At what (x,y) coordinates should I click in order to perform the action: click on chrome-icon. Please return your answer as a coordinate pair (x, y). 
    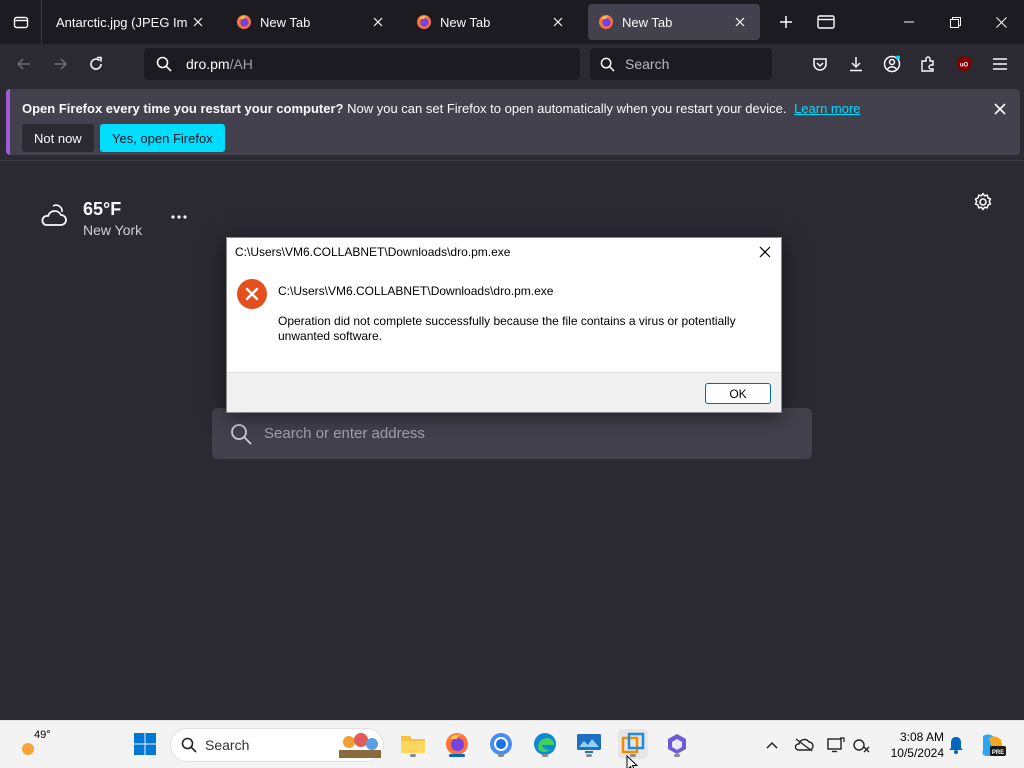
    Looking at the image, I should click on (501, 744).